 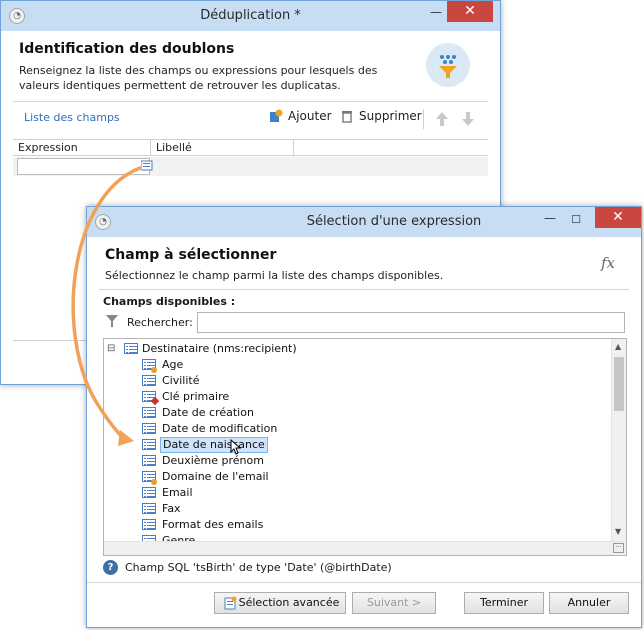 What do you see at coordinates (106, 306) in the screenshot?
I see `link-arrow` at bounding box center [106, 306].